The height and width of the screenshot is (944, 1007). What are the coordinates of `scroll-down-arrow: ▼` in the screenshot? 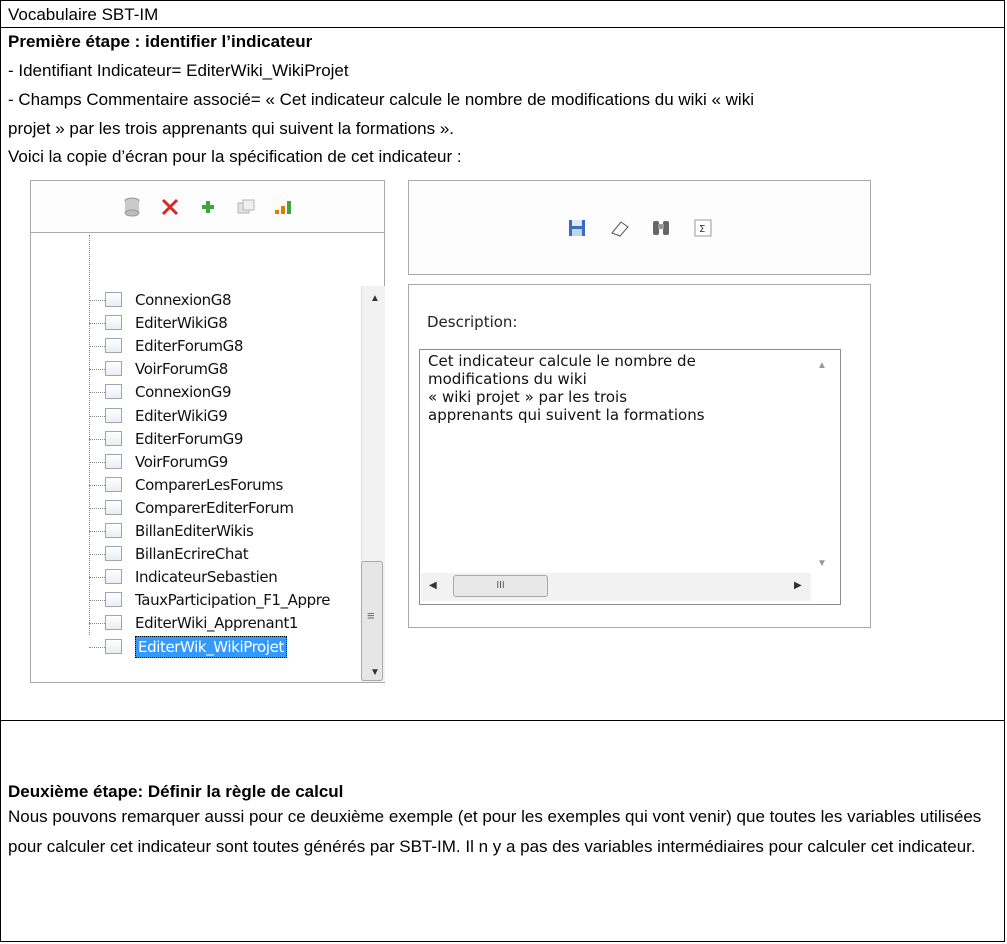 It's located at (375, 672).